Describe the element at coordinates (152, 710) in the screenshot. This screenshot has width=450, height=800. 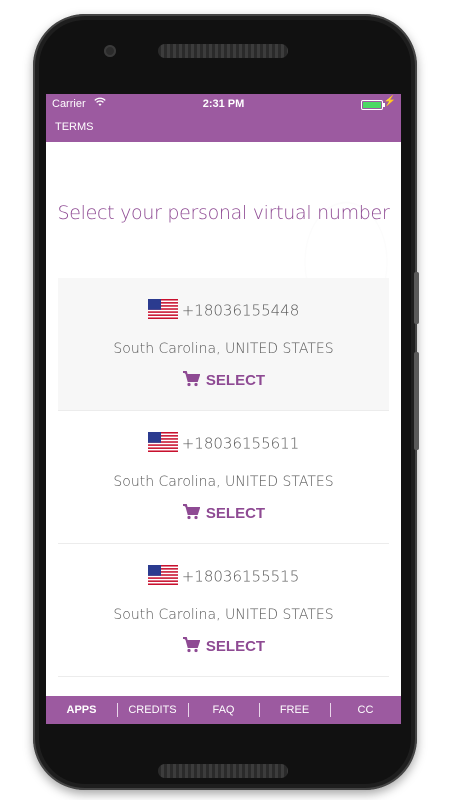
I see `tab-credits: CREDITS` at that location.